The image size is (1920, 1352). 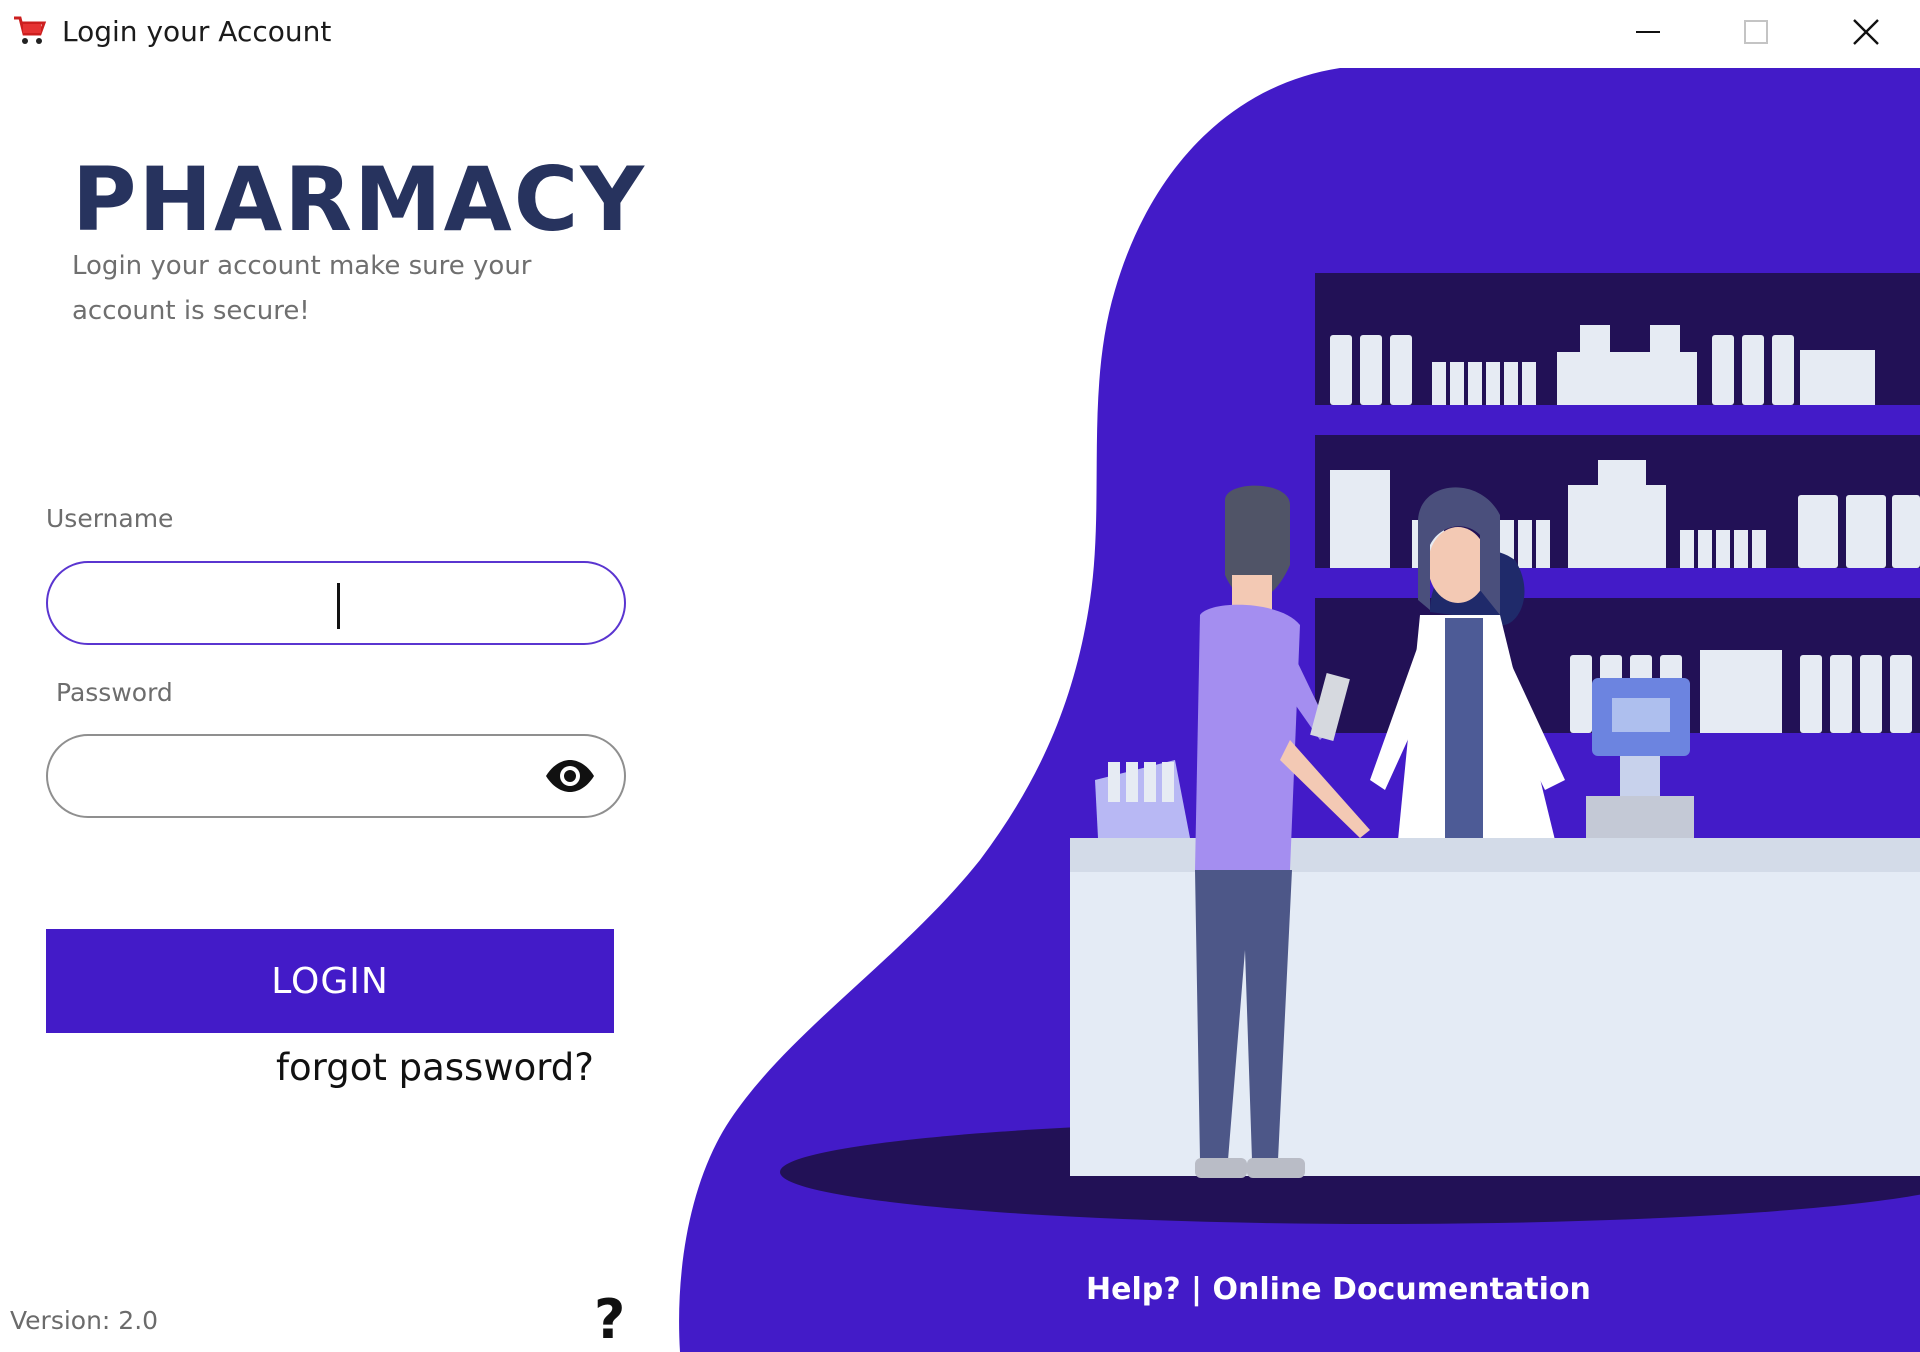 I want to click on minimize-icon, so click(x=1648, y=32).